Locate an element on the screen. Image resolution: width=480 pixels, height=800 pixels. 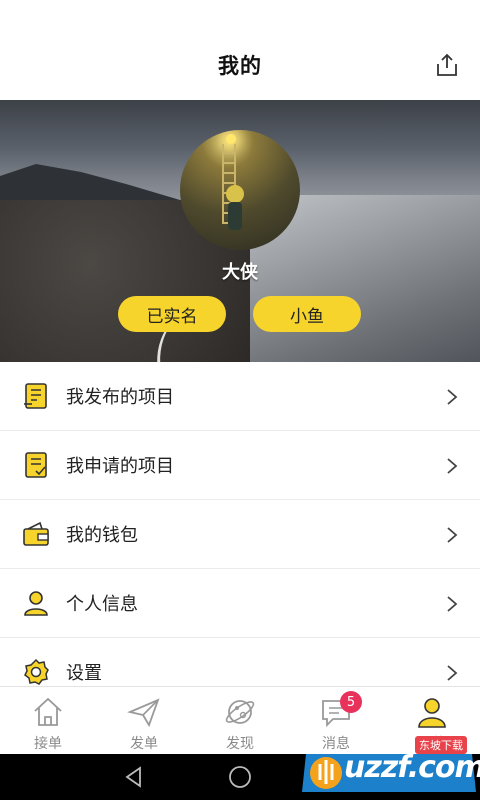
back-icon is located at coordinates (134, 777).